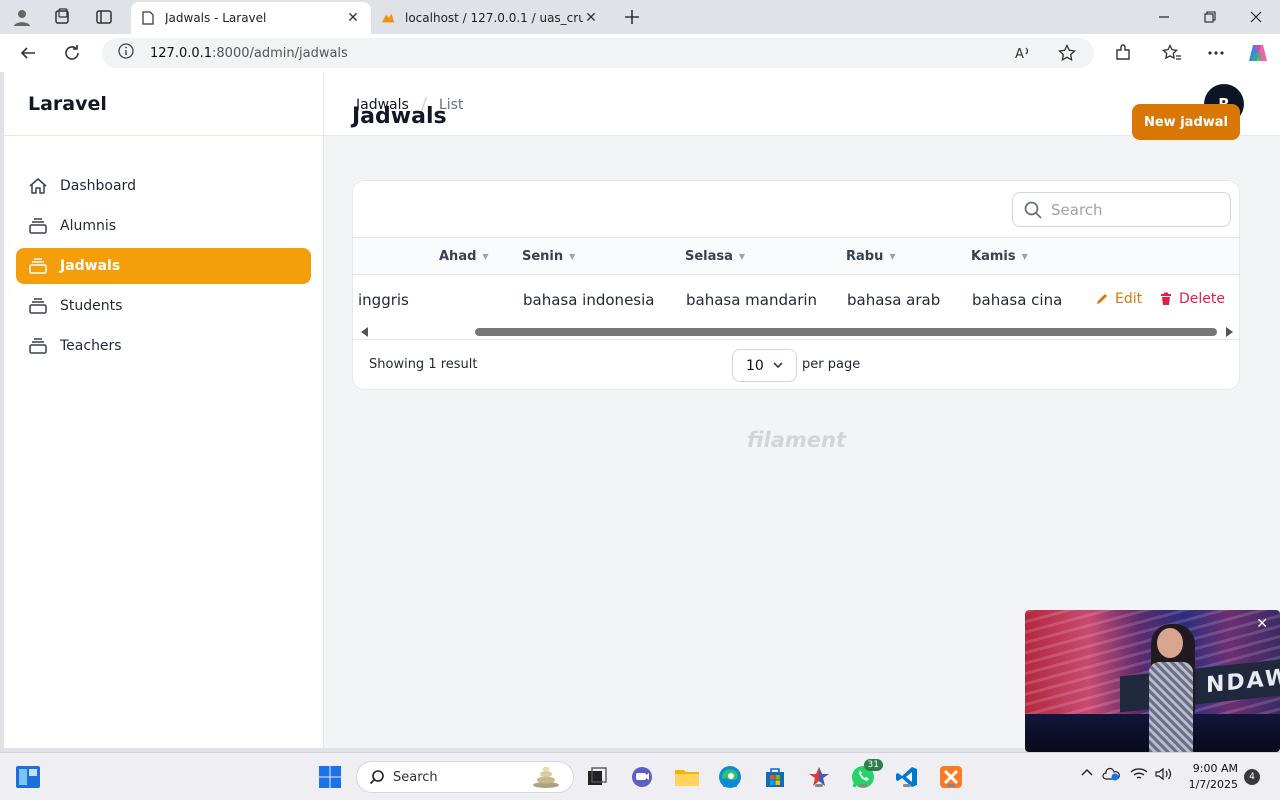  What do you see at coordinates (894, 300) in the screenshot?
I see `cell-rabu: bahasa arab` at bounding box center [894, 300].